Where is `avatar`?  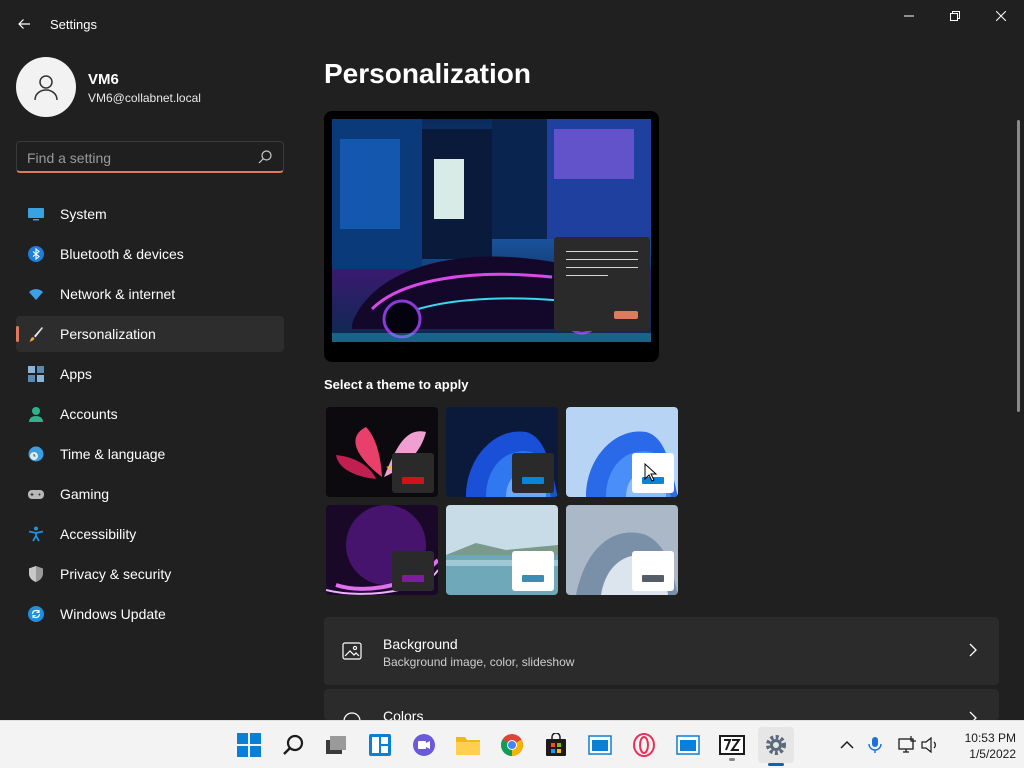 avatar is located at coordinates (46, 87).